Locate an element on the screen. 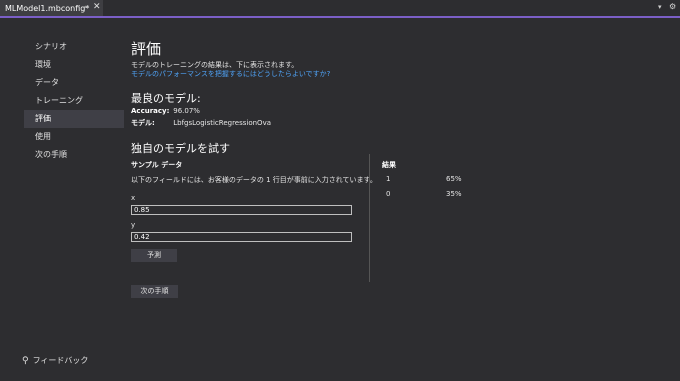 This screenshot has height=381, width=680. sidebar-item-scenario: シナリオ is located at coordinates (74, 47).